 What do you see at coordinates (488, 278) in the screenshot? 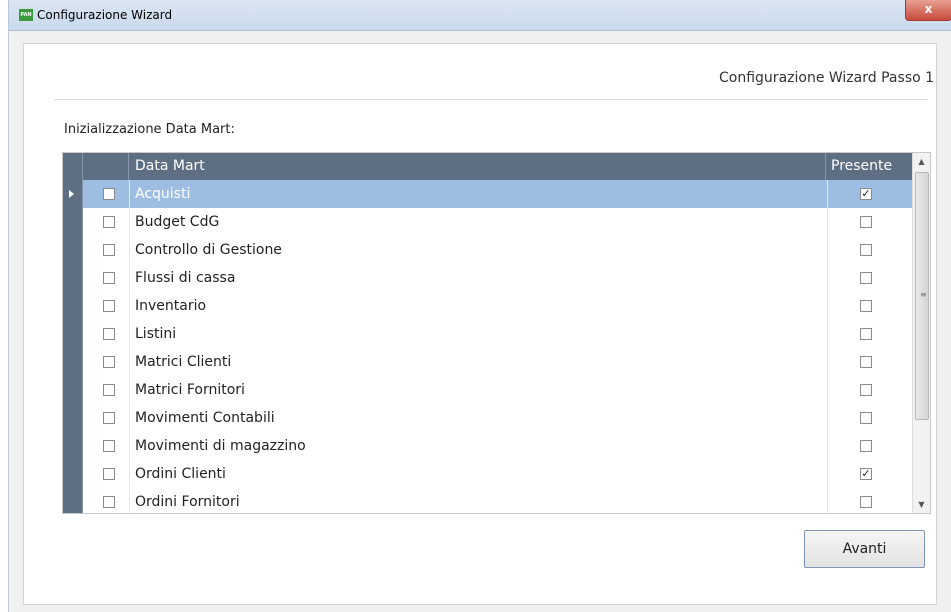
I see `table-row: Flussi di cassa` at bounding box center [488, 278].